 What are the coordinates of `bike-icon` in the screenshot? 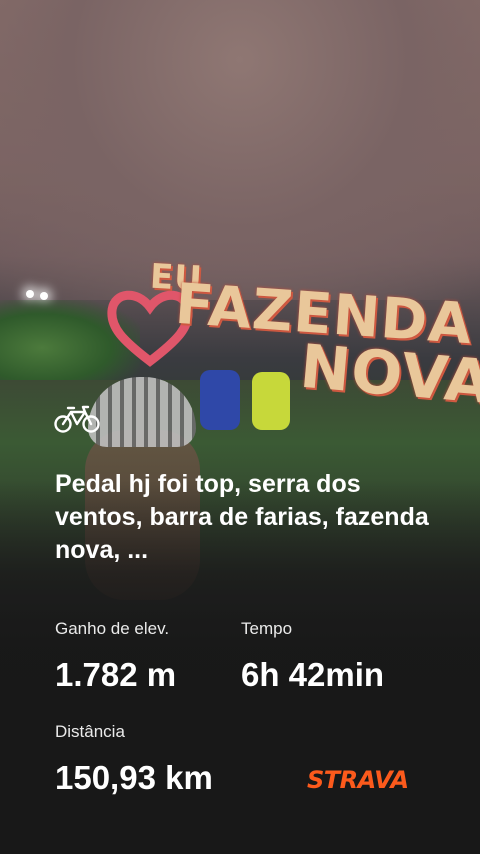 It's located at (77, 419).